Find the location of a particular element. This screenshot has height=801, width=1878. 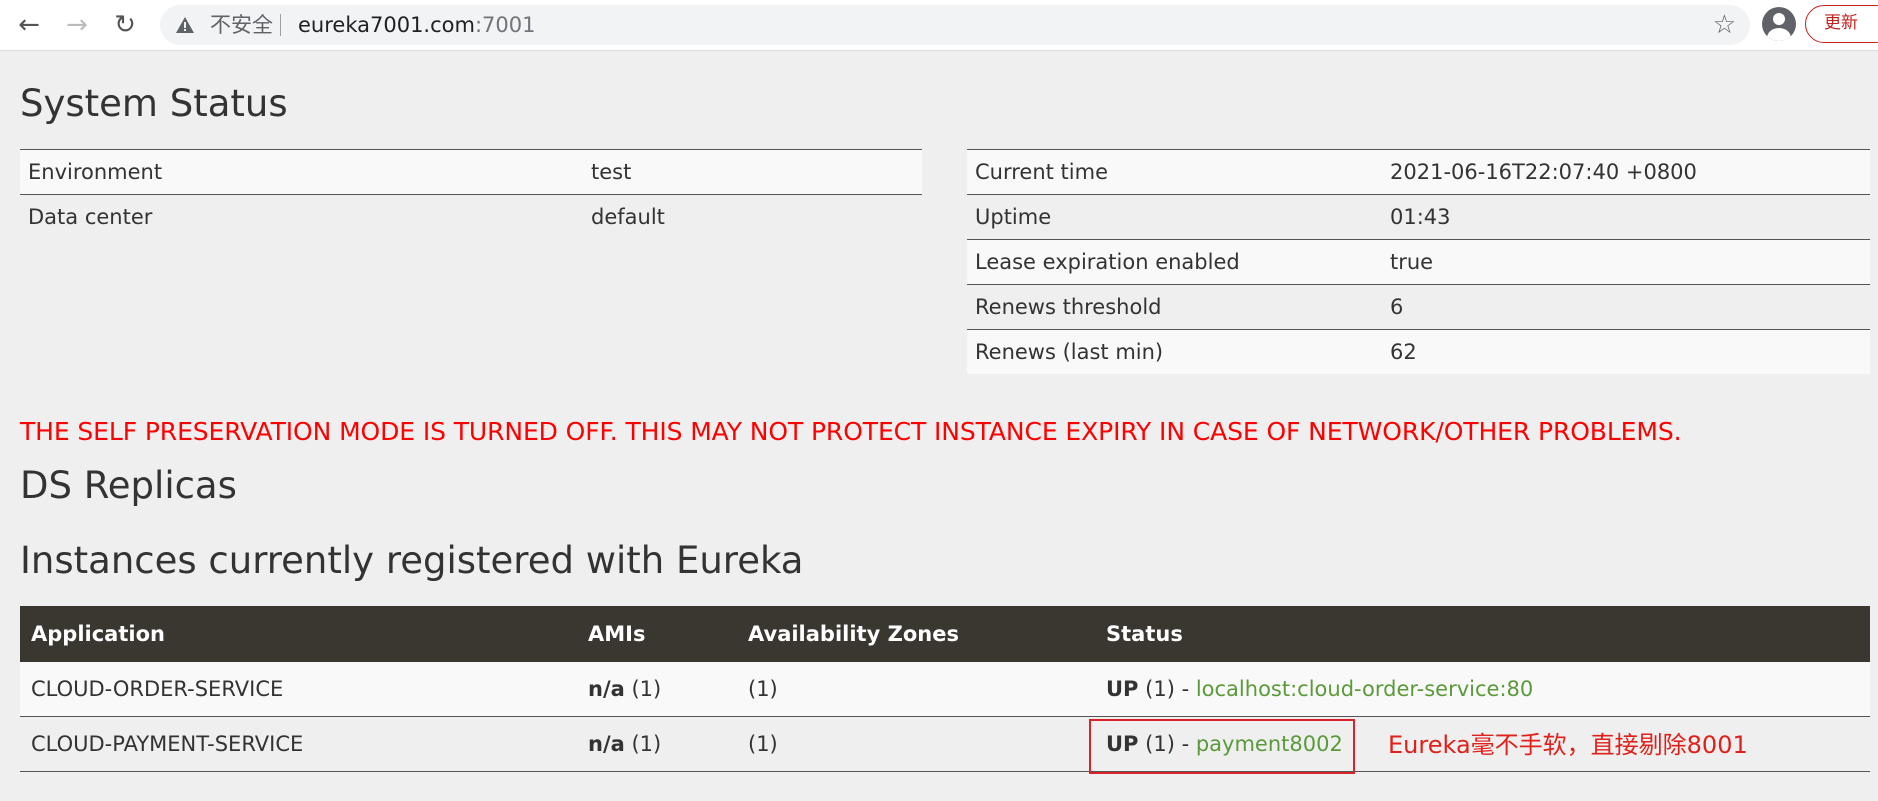

row-value: 6 is located at coordinates (1626, 307).